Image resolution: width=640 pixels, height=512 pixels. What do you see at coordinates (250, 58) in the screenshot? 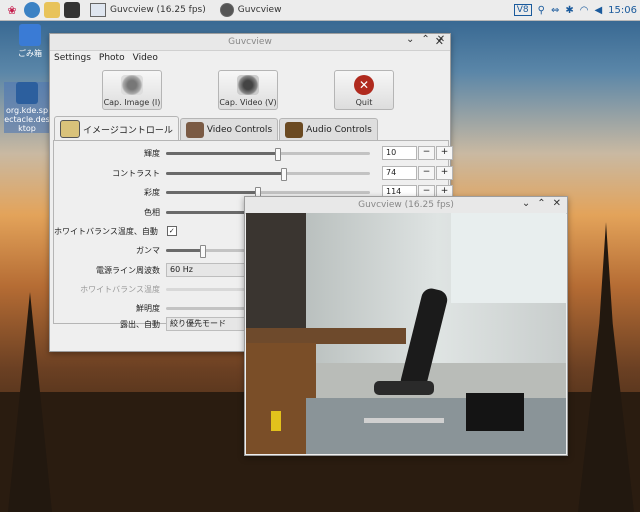
I see `menubar: Settings Photo Video` at bounding box center [250, 58].